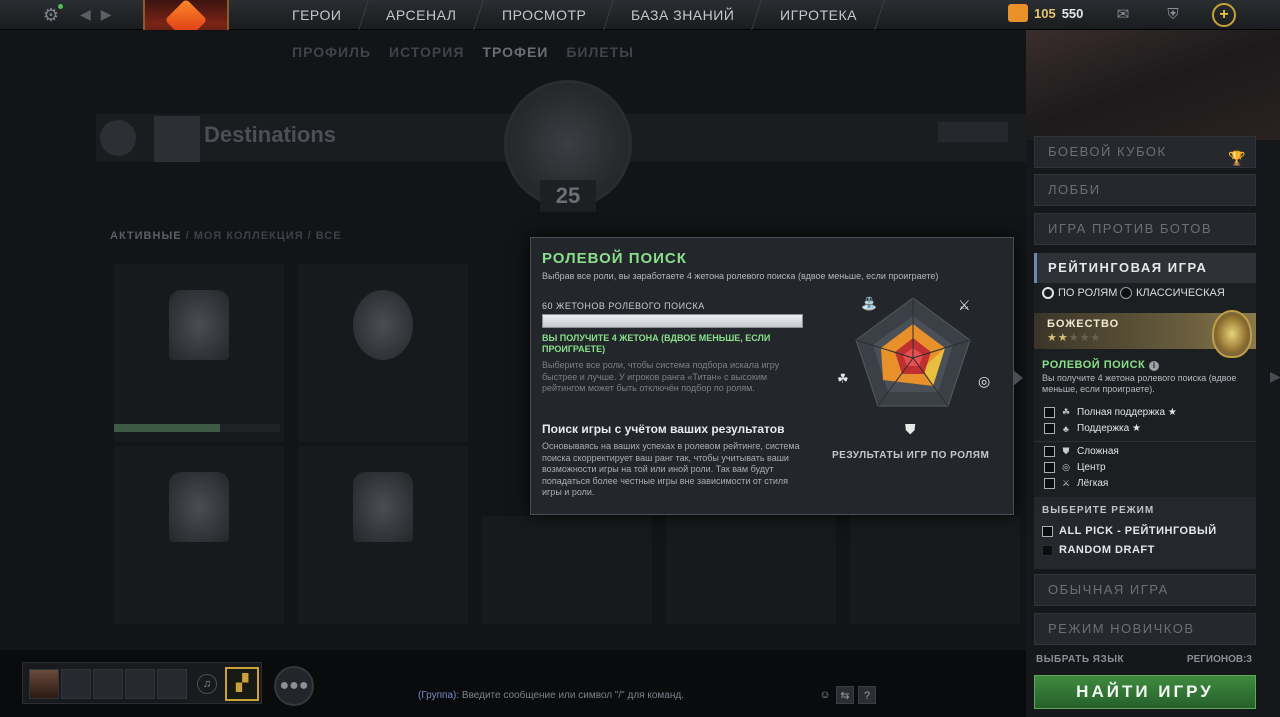 Image resolution: width=1280 pixels, height=717 pixels. What do you see at coordinates (329, 236) in the screenshot?
I see `filter-all: ВСЕ` at bounding box center [329, 236].